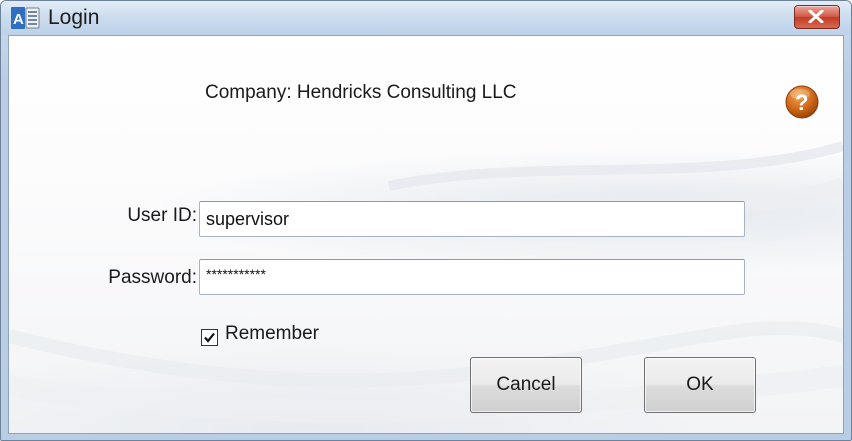 Image resolution: width=852 pixels, height=441 pixels. I want to click on remember-checkbox, so click(209, 337).